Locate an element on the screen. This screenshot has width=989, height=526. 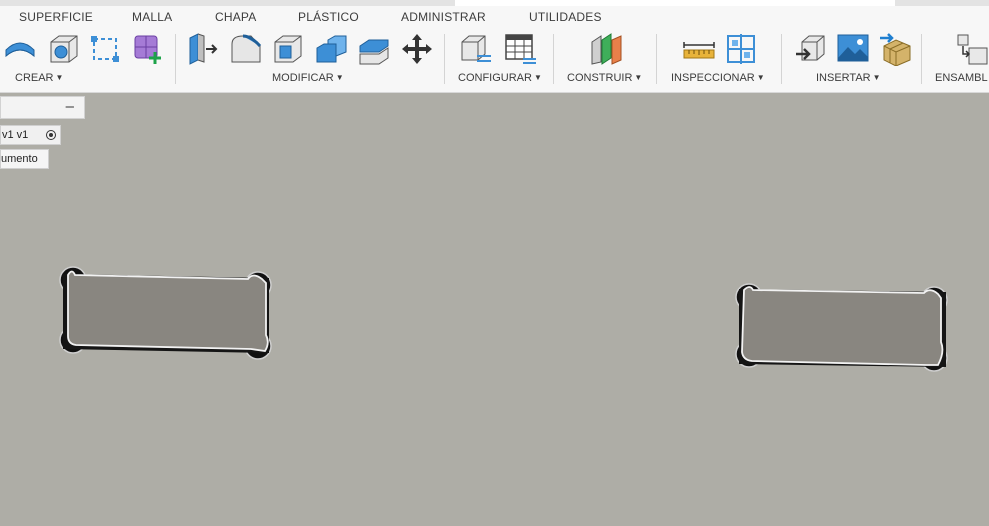
box-solid-icon is located at coordinates (64, 49).